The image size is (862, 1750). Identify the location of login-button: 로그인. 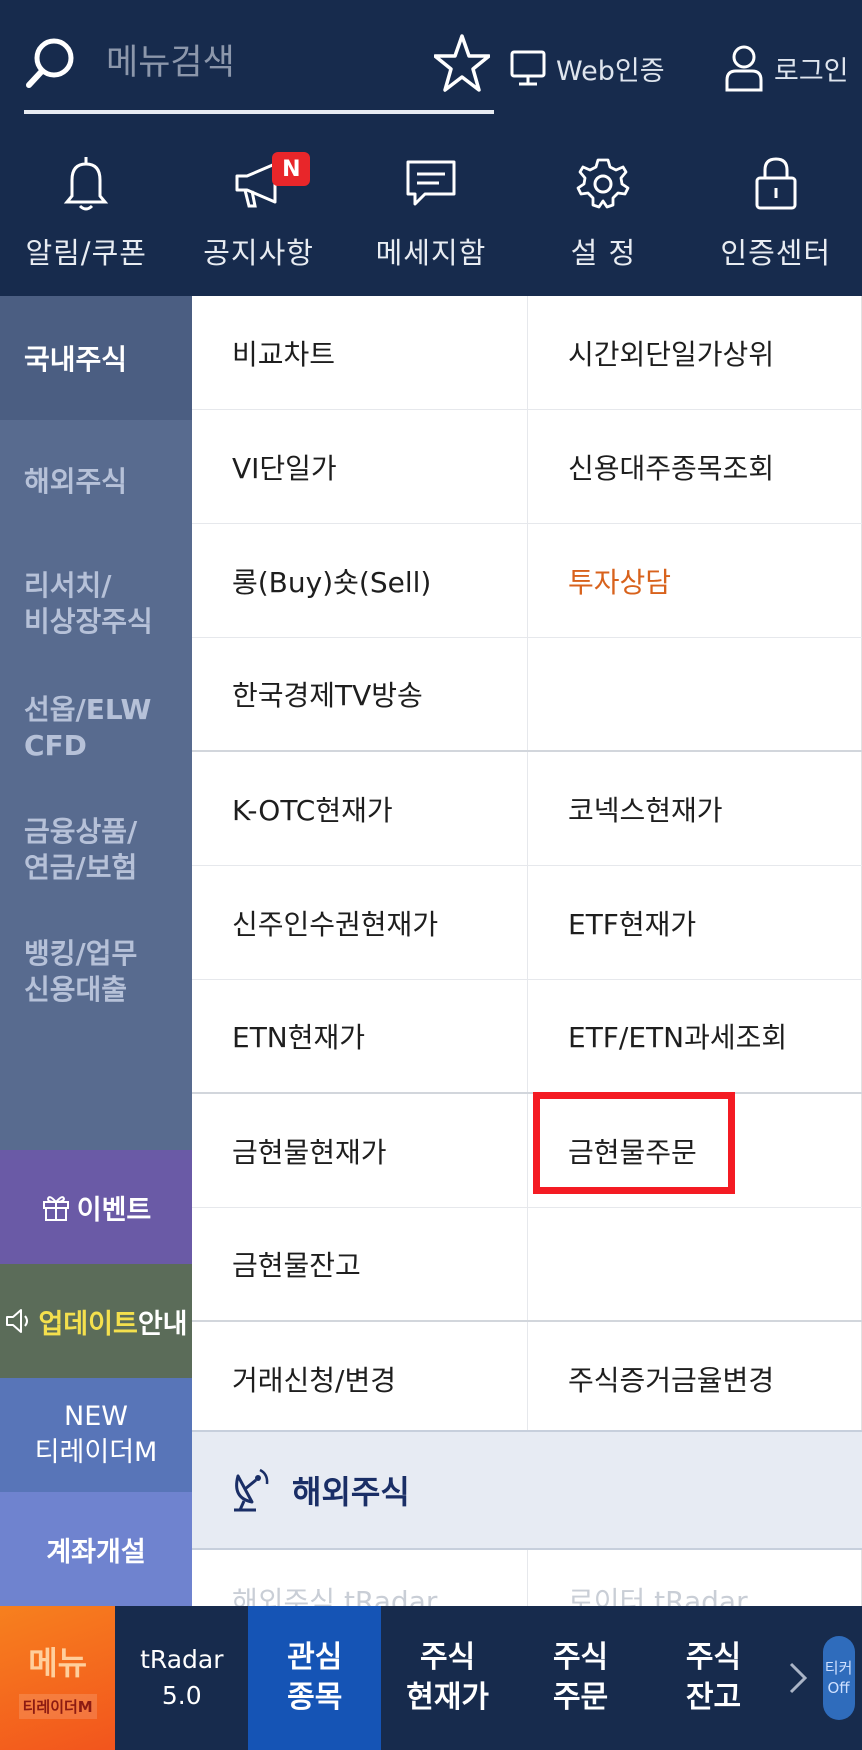
(786, 68).